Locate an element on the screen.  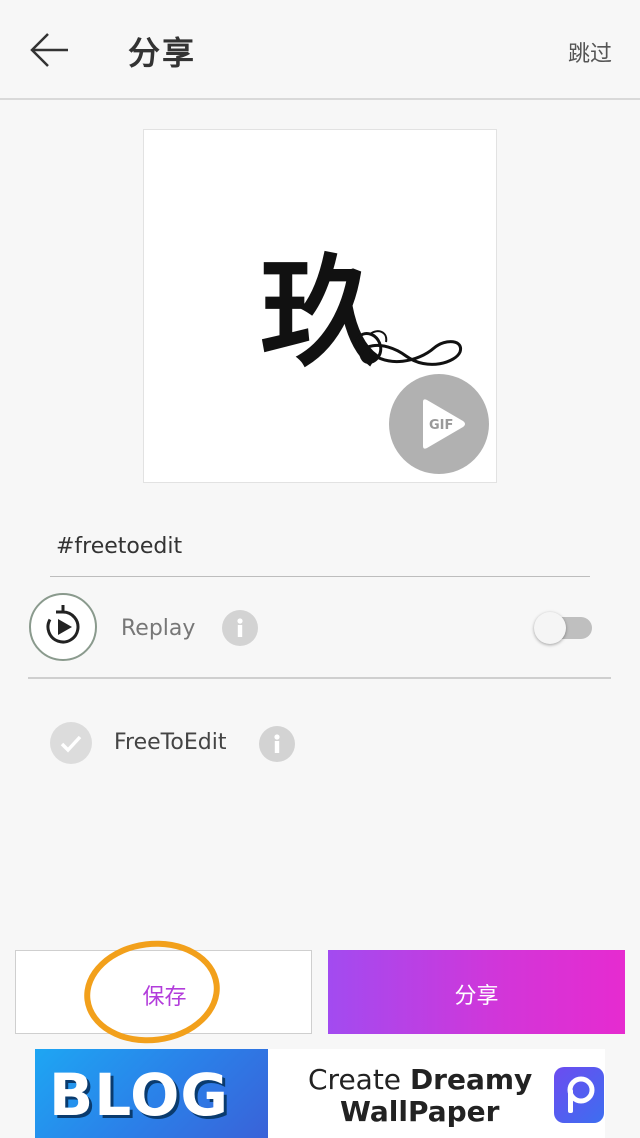
save-button: 保存 is located at coordinates (163, 992).